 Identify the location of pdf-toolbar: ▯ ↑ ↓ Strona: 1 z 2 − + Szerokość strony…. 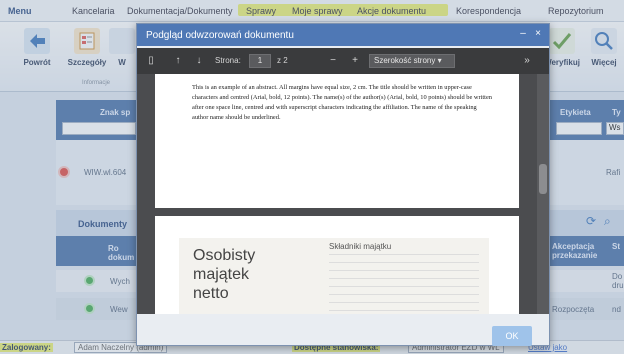
(343, 61).